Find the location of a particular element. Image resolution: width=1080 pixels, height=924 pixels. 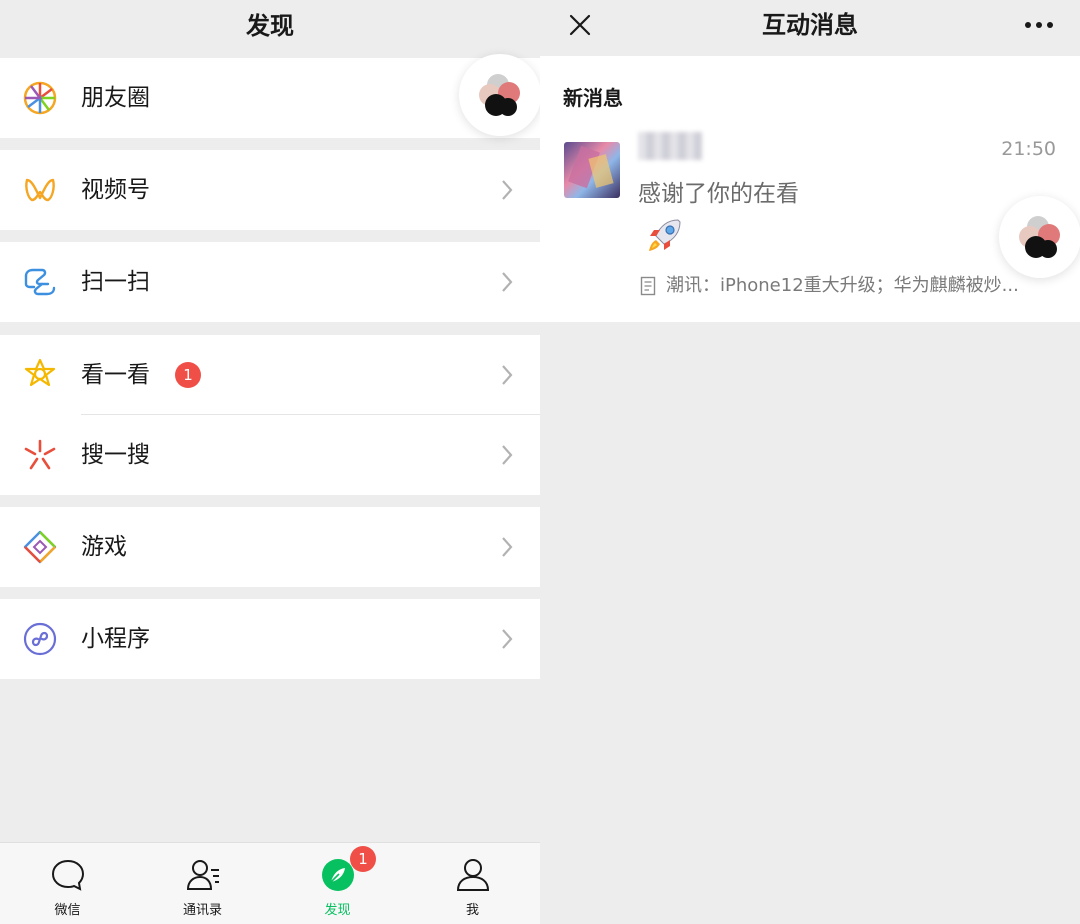

notification-badge: 1 is located at coordinates (188, 375).